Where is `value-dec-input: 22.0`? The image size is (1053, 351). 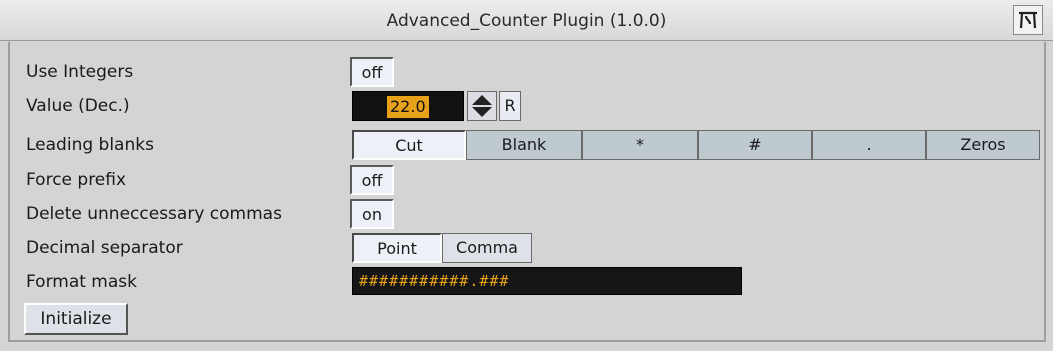
value-dec-input: 22.0 is located at coordinates (408, 106).